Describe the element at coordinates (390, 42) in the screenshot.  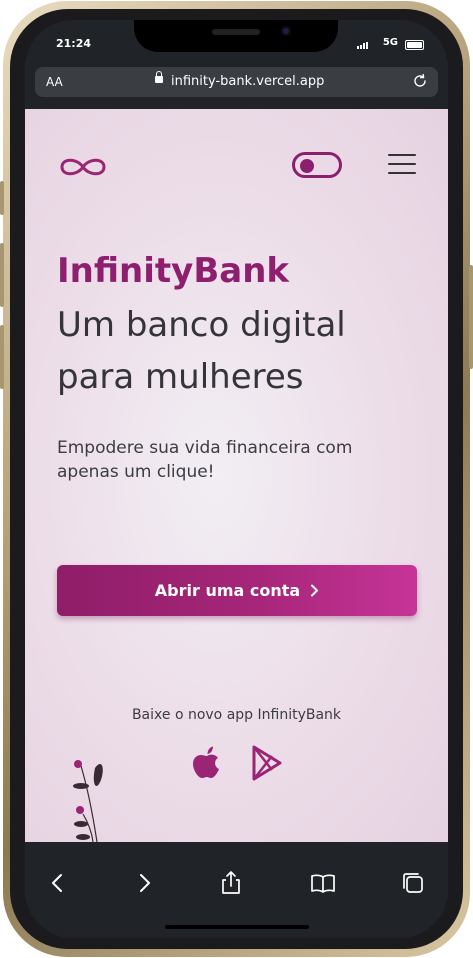
I see `network-label: 5G` at that location.